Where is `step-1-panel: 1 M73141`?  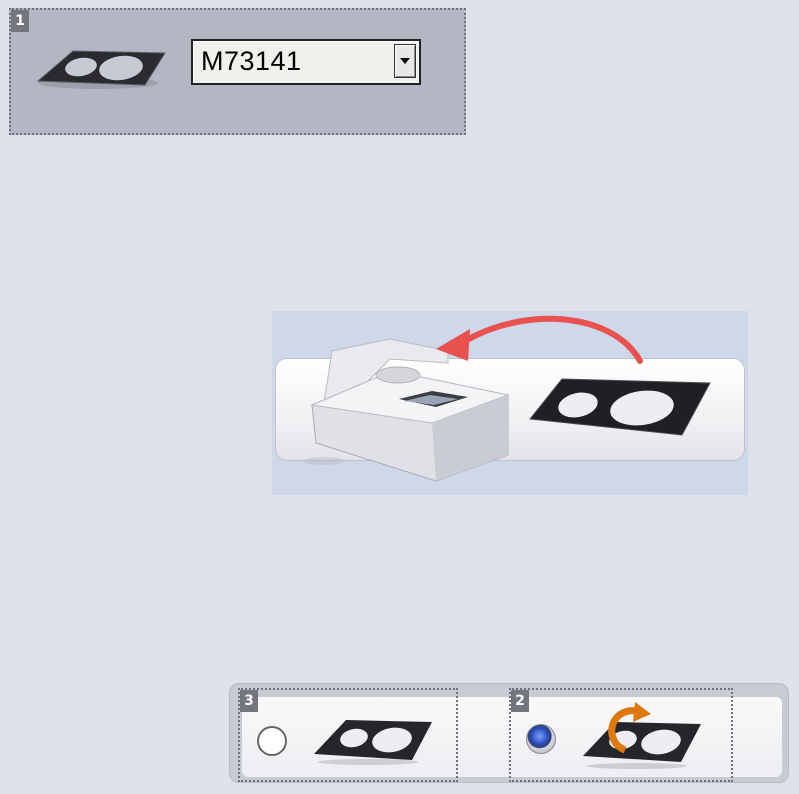
step-1-panel: 1 M73141 is located at coordinates (237, 71).